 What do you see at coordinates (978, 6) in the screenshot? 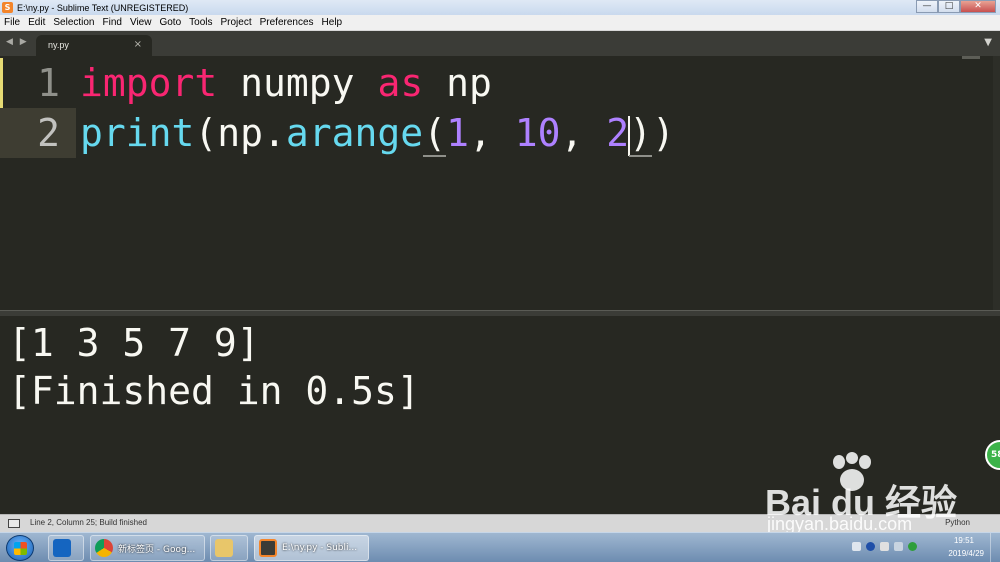
I see `close-button: ✕` at bounding box center [978, 6].